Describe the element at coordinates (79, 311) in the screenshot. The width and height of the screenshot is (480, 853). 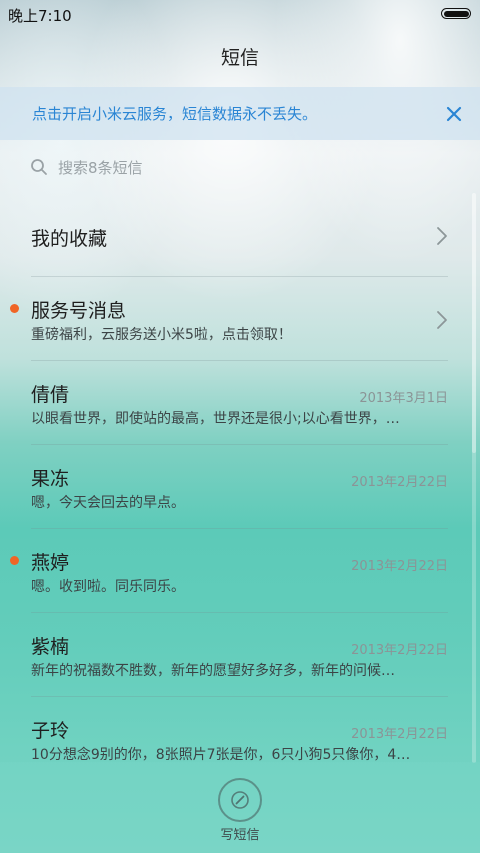
I see `thread-name: 服务号消息` at that location.